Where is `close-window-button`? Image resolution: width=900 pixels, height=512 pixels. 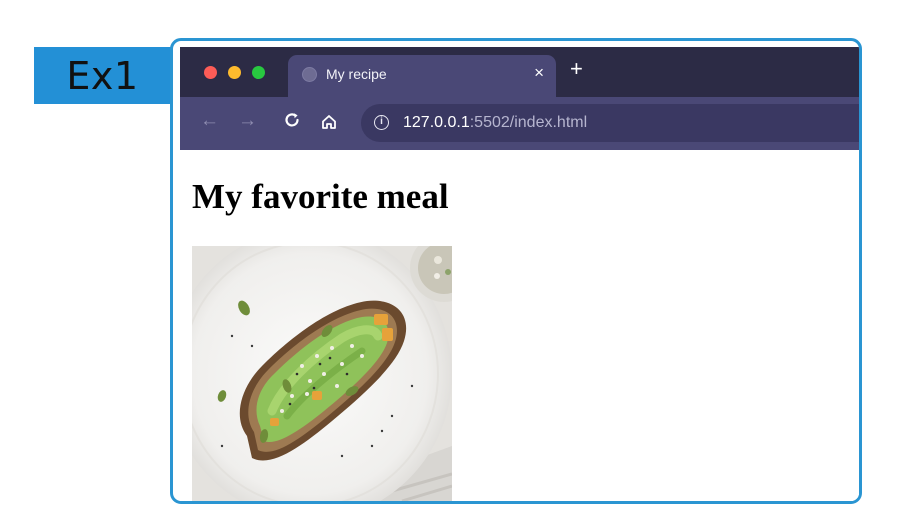 close-window-button is located at coordinates (210, 72).